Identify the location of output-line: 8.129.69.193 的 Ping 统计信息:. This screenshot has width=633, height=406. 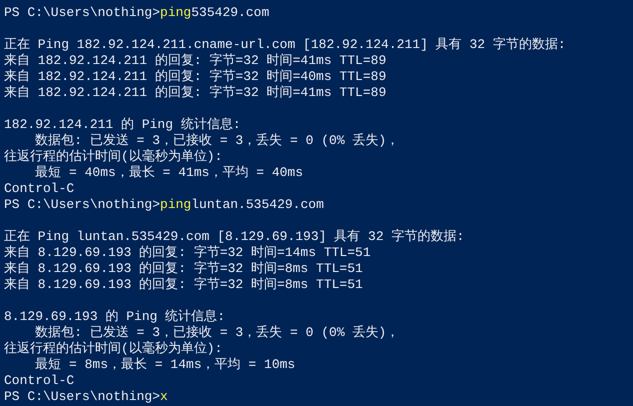
(115, 316).